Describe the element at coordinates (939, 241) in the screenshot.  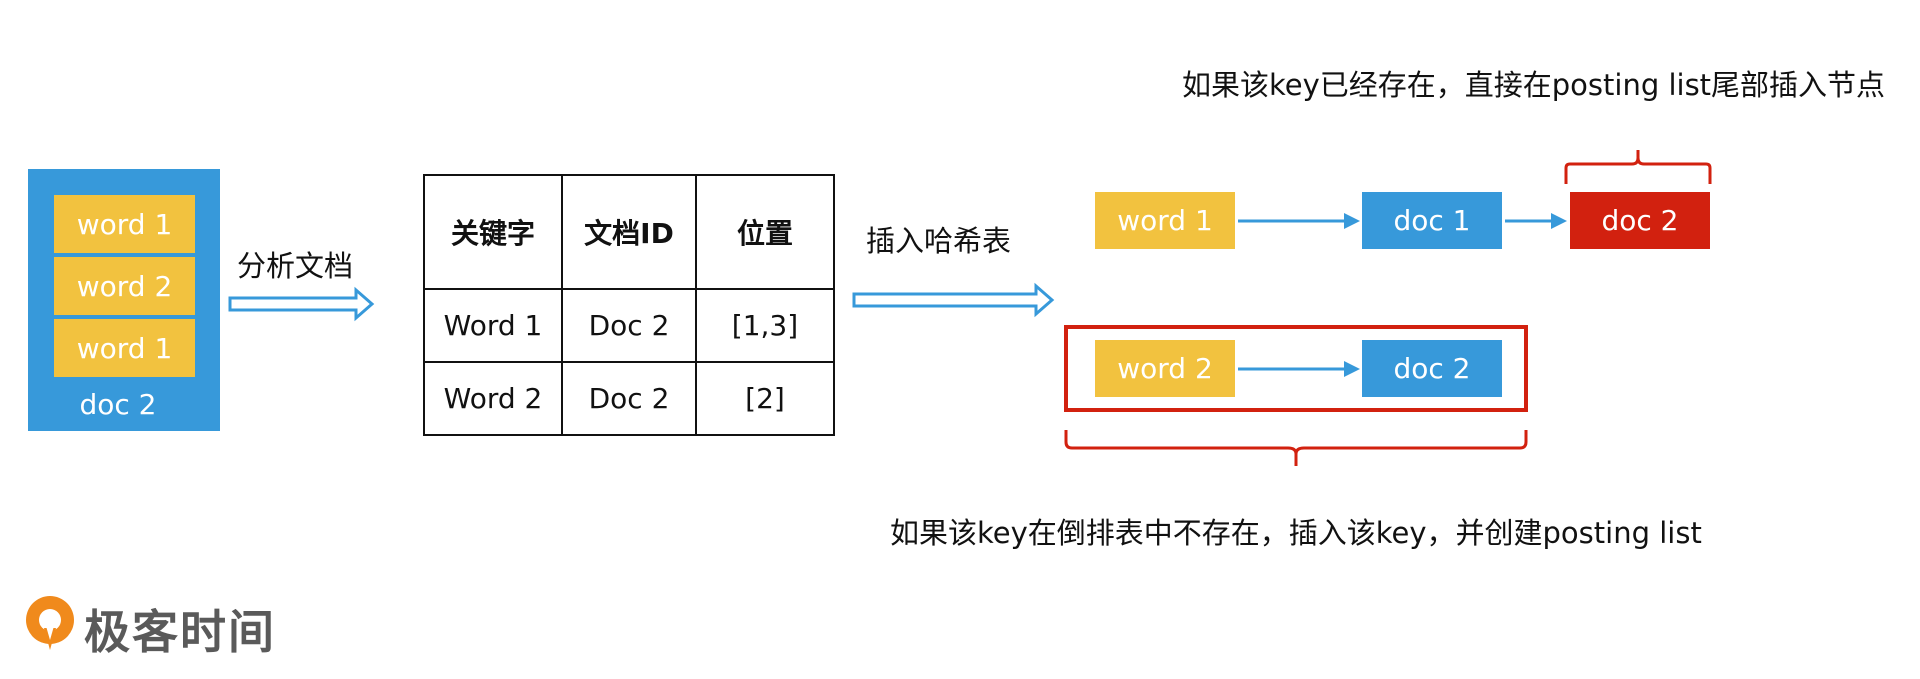
I see `insert-hash-label: 插入哈希表` at that location.